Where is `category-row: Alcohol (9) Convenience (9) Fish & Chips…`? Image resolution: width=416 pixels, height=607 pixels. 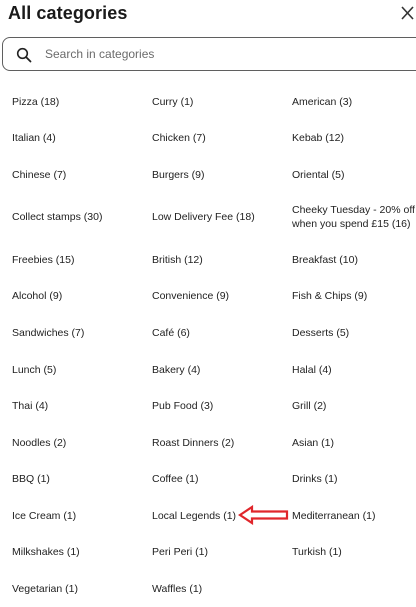 category-row: Alcohol (9) Convenience (9) Fish & Chips… is located at coordinates (214, 296).